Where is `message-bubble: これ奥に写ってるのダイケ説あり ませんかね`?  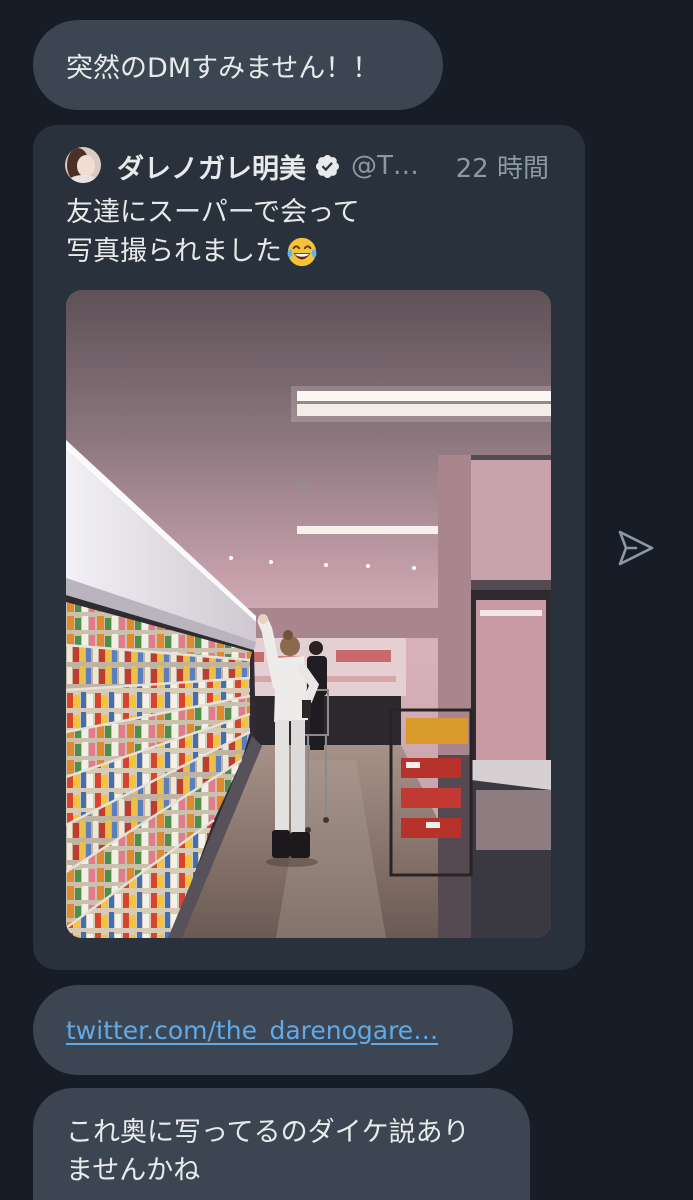 message-bubble: これ奥に写ってるのダイケ説あり ませんかね is located at coordinates (281, 1144).